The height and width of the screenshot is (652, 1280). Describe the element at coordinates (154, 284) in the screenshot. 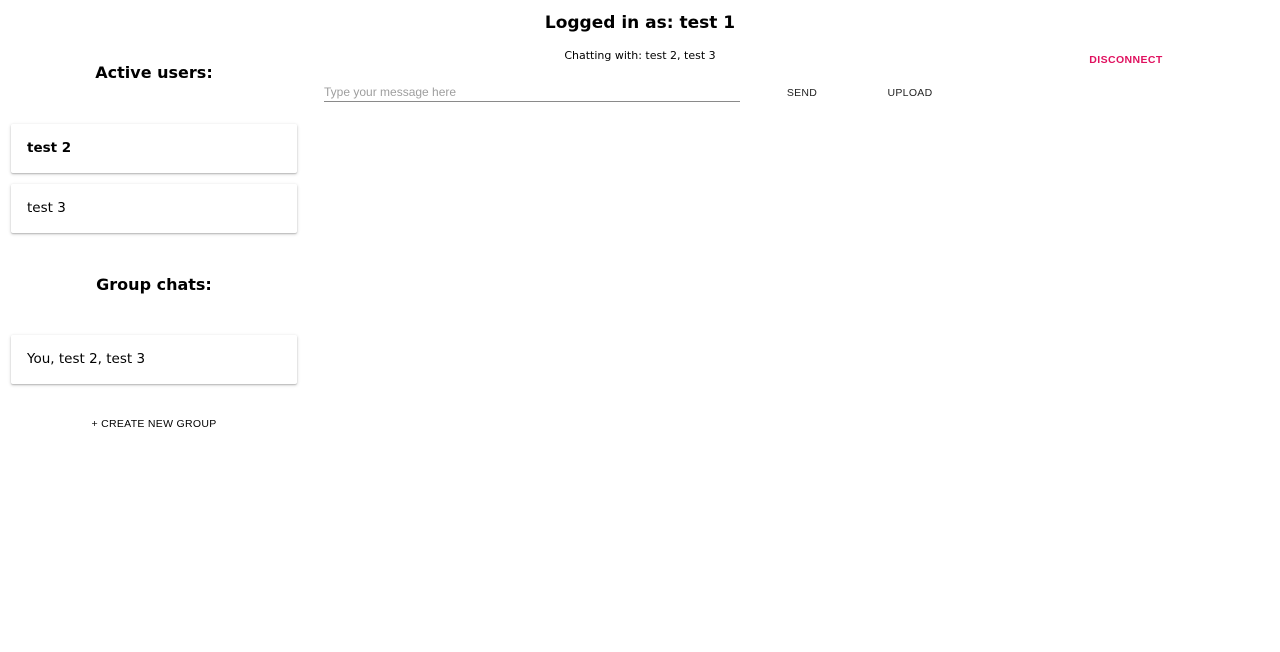

I see `group-chats-heading: Group chats:` at that location.